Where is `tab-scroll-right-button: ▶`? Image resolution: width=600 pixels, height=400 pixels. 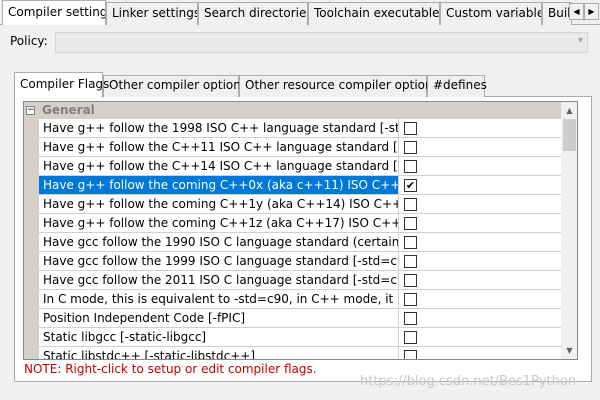
tab-scroll-right-button: ▶ is located at coordinates (591, 11).